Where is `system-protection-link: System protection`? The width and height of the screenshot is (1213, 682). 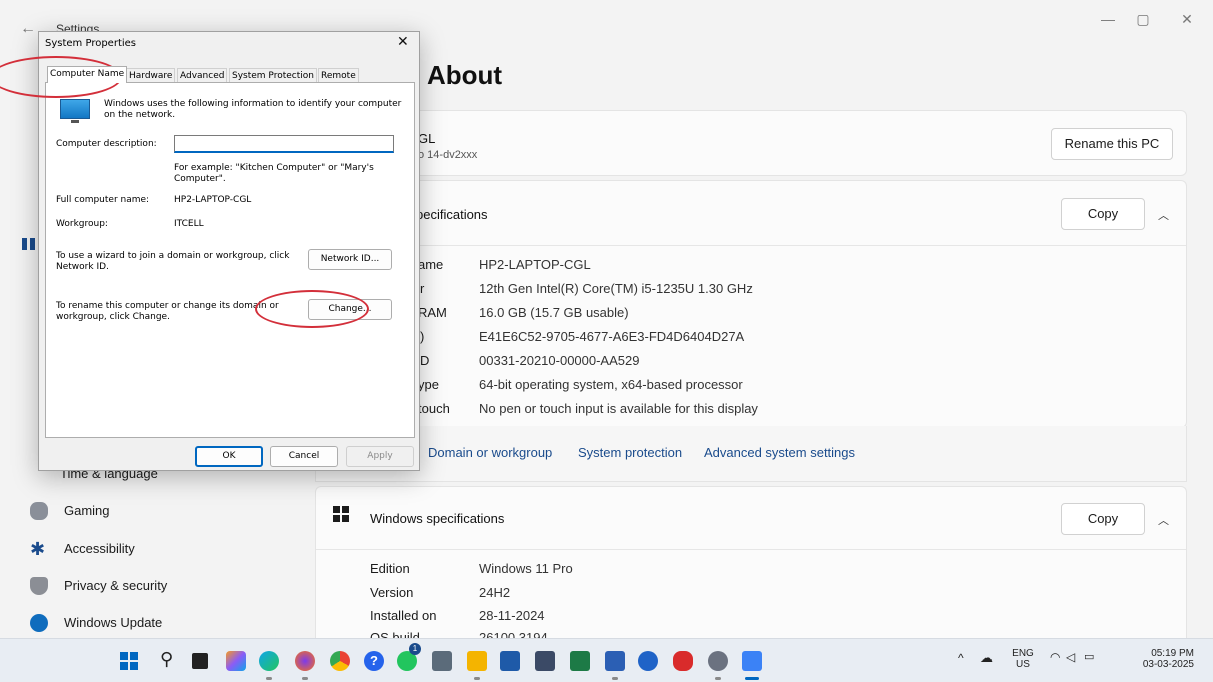 system-protection-link: System protection is located at coordinates (630, 452).